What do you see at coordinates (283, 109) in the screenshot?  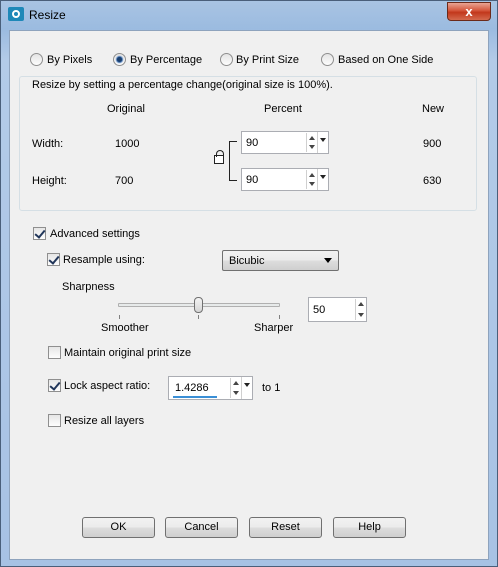 I see `column-percent: Percent` at bounding box center [283, 109].